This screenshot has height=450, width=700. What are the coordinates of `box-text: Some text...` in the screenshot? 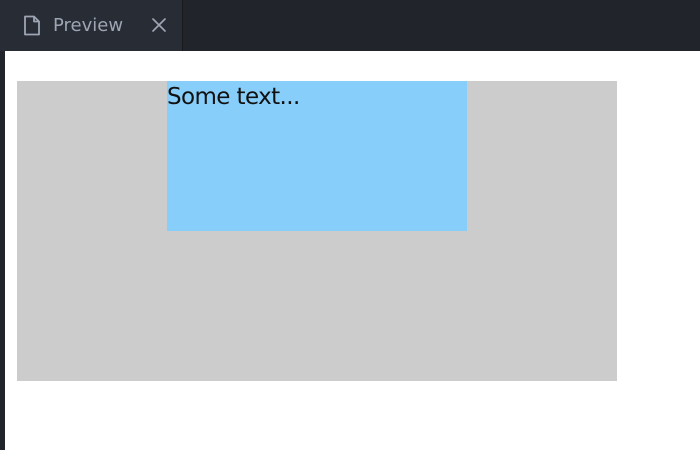 It's located at (233, 97).